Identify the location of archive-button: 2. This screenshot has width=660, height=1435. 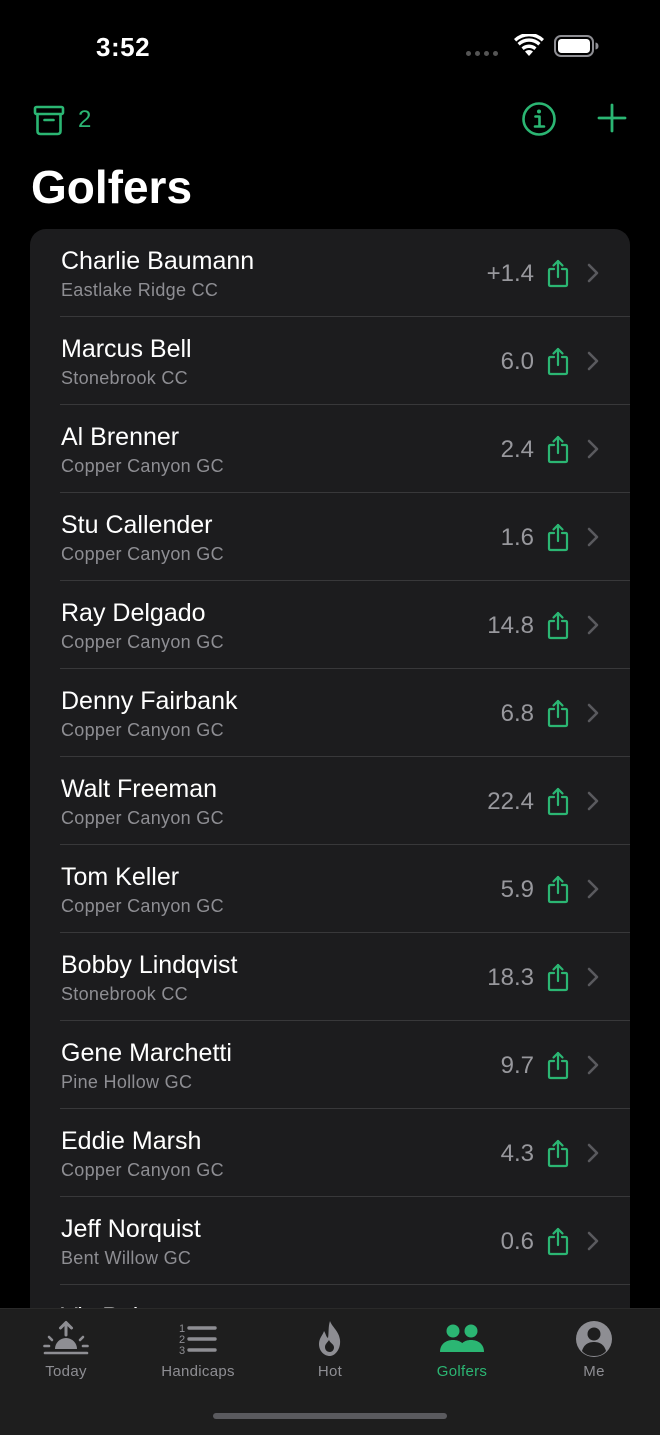
(61, 120).